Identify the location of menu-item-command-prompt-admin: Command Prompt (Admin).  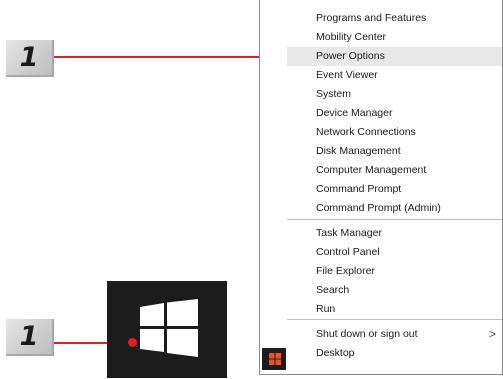
(394, 208).